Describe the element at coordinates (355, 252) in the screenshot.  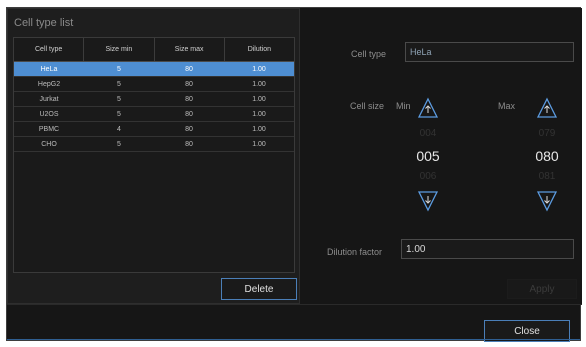
I see `dilution-factor-label: Dilution factor` at that location.